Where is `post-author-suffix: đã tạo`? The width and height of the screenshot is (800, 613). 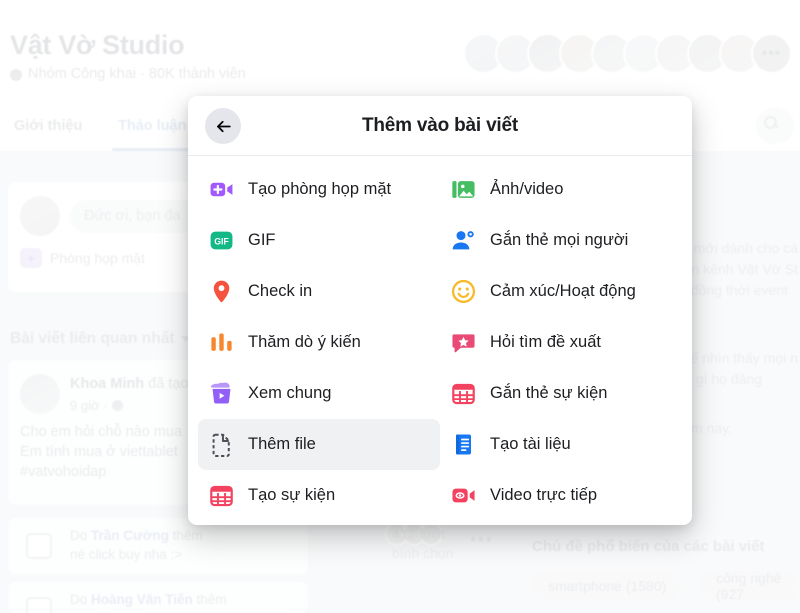
post-author-suffix: đã tạo is located at coordinates (166, 384).